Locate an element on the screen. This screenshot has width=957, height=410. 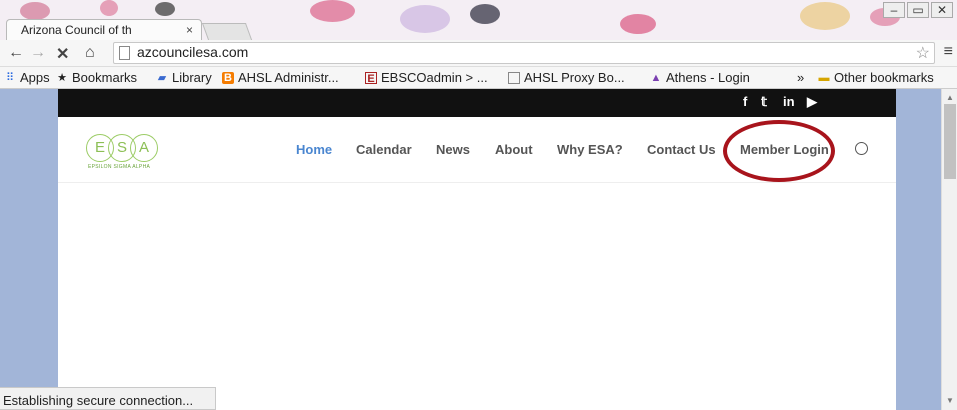
scrollbar-thumb is located at coordinates (950, 141).